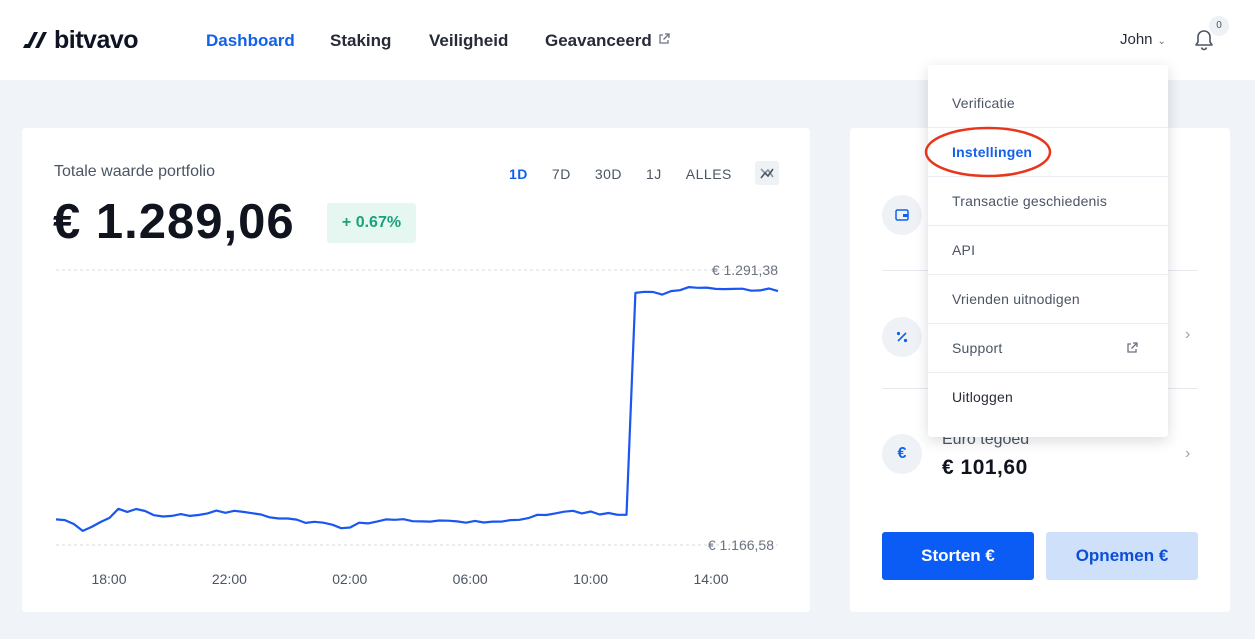 This screenshot has height=639, width=1255. I want to click on menu-item-support: Support, so click(1048, 348).